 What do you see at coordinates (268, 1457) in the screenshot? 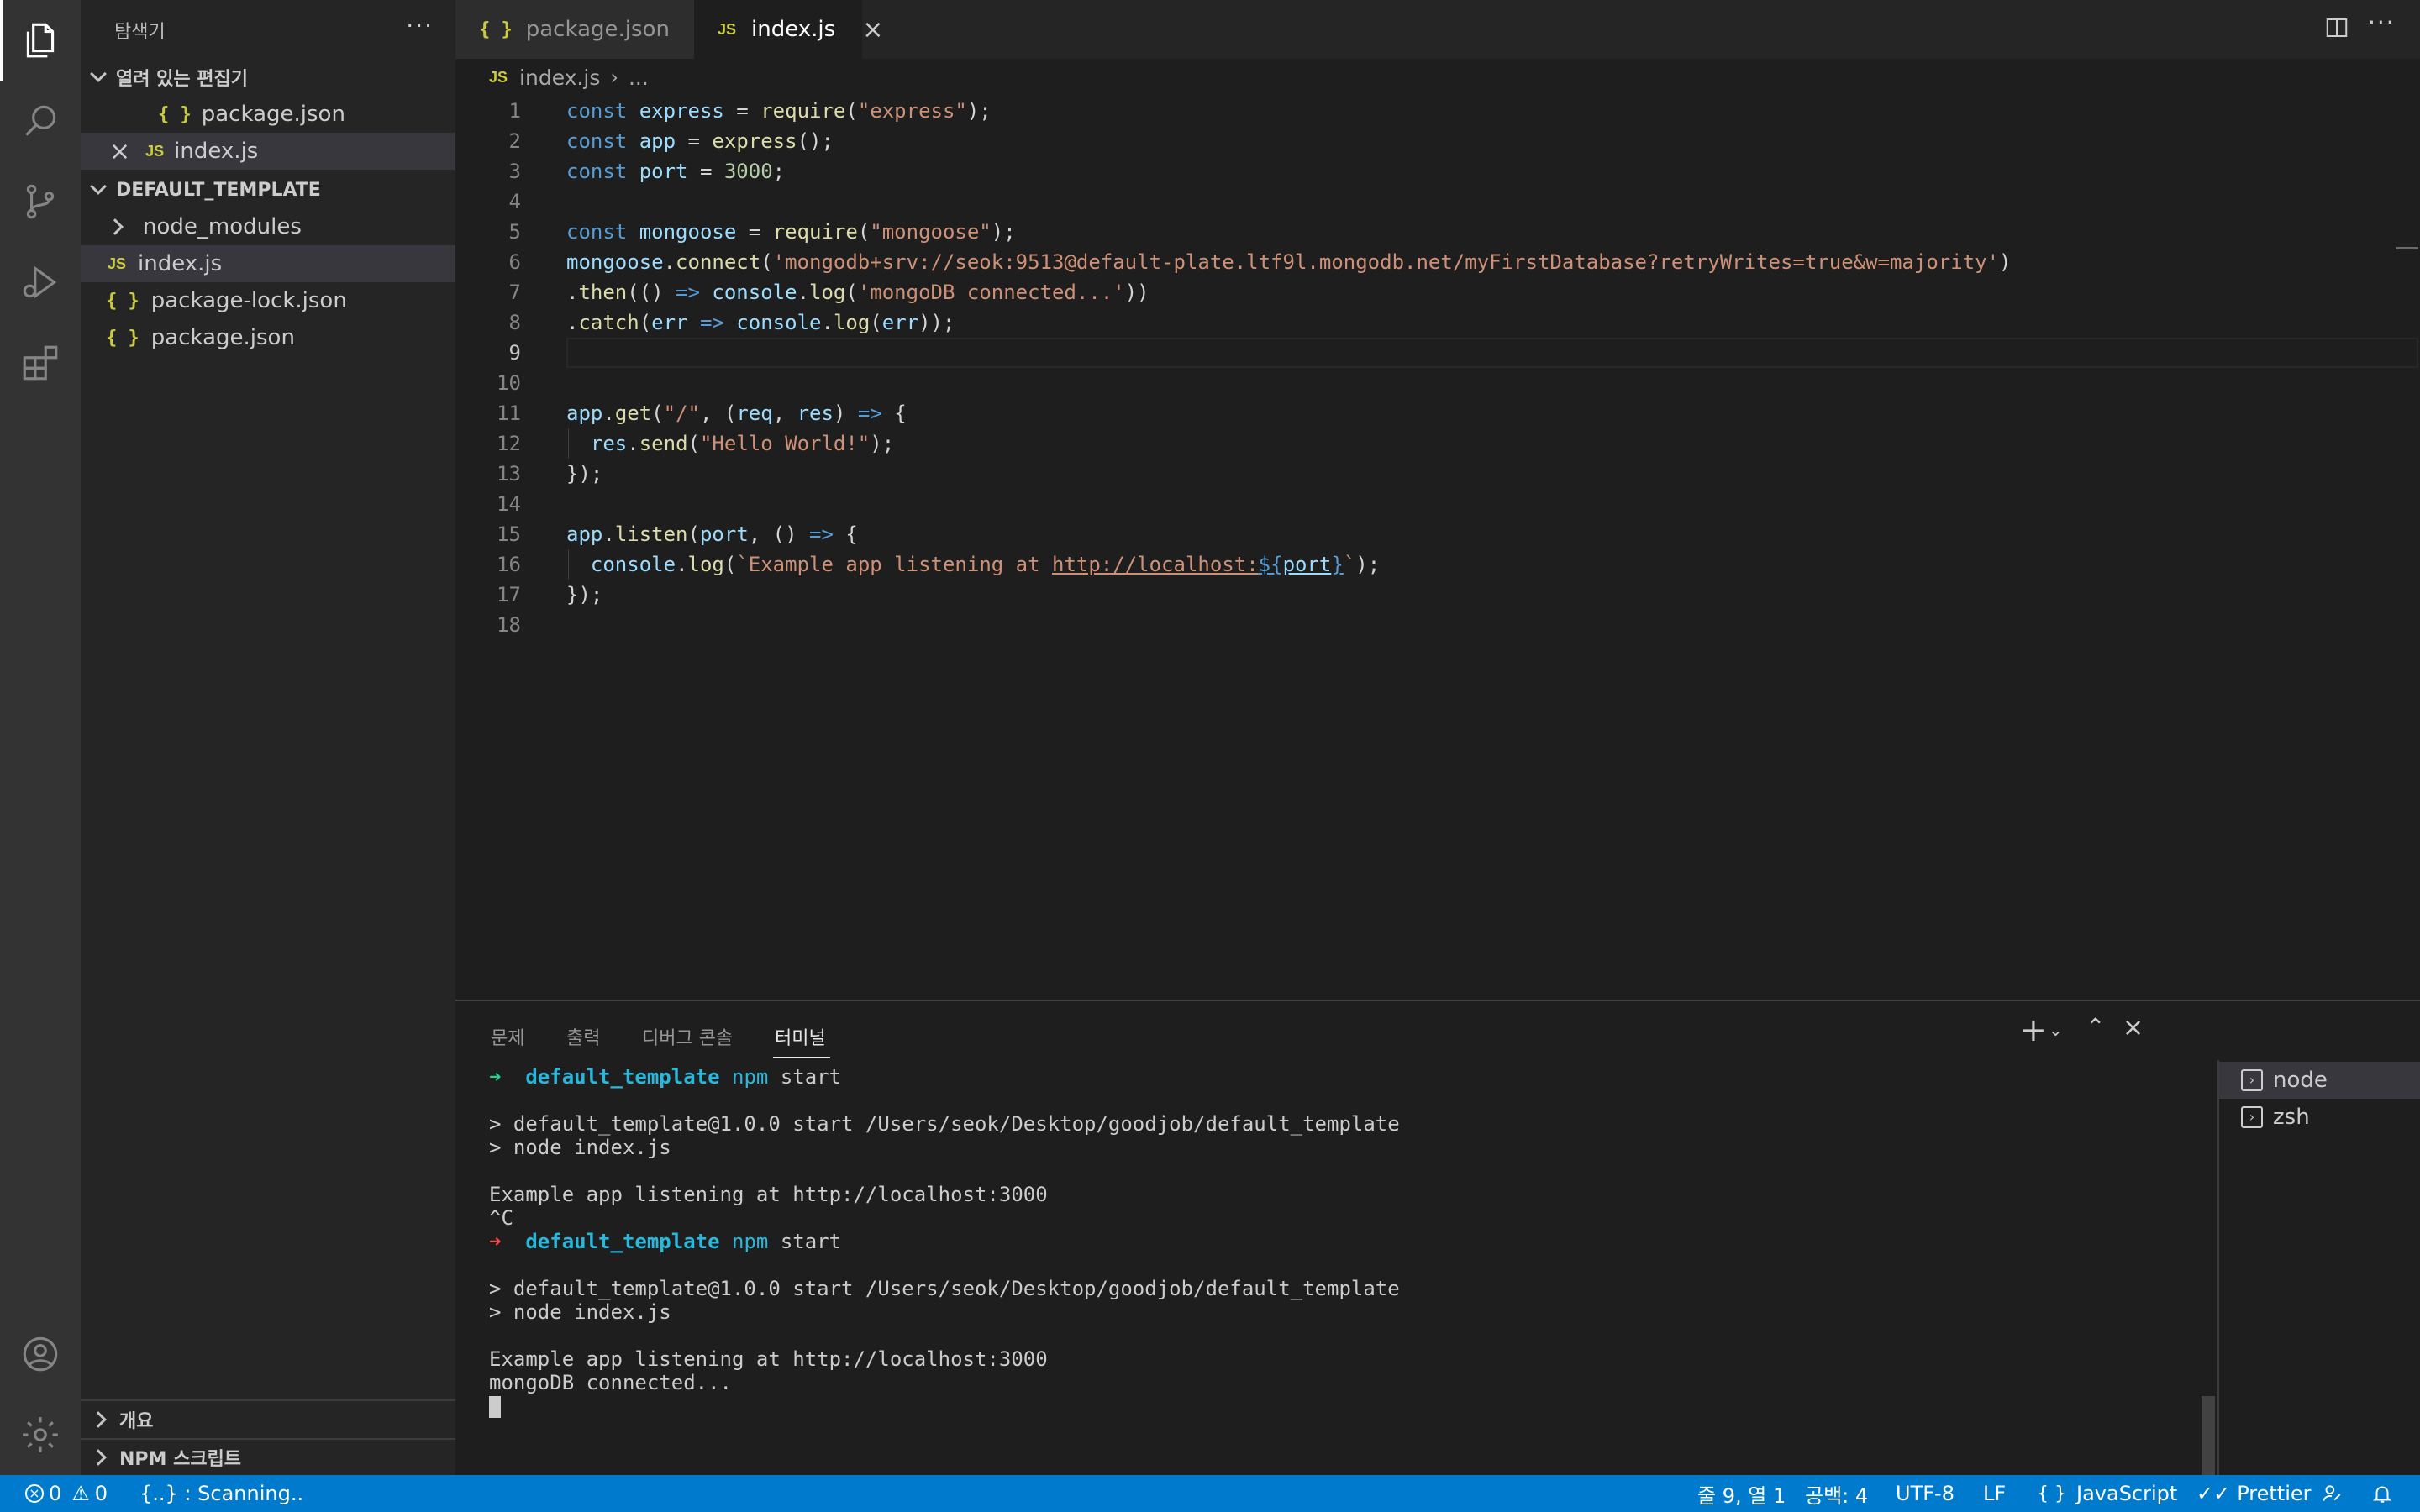
I see `npm-scripts-header: NPM 스크립트` at bounding box center [268, 1457].